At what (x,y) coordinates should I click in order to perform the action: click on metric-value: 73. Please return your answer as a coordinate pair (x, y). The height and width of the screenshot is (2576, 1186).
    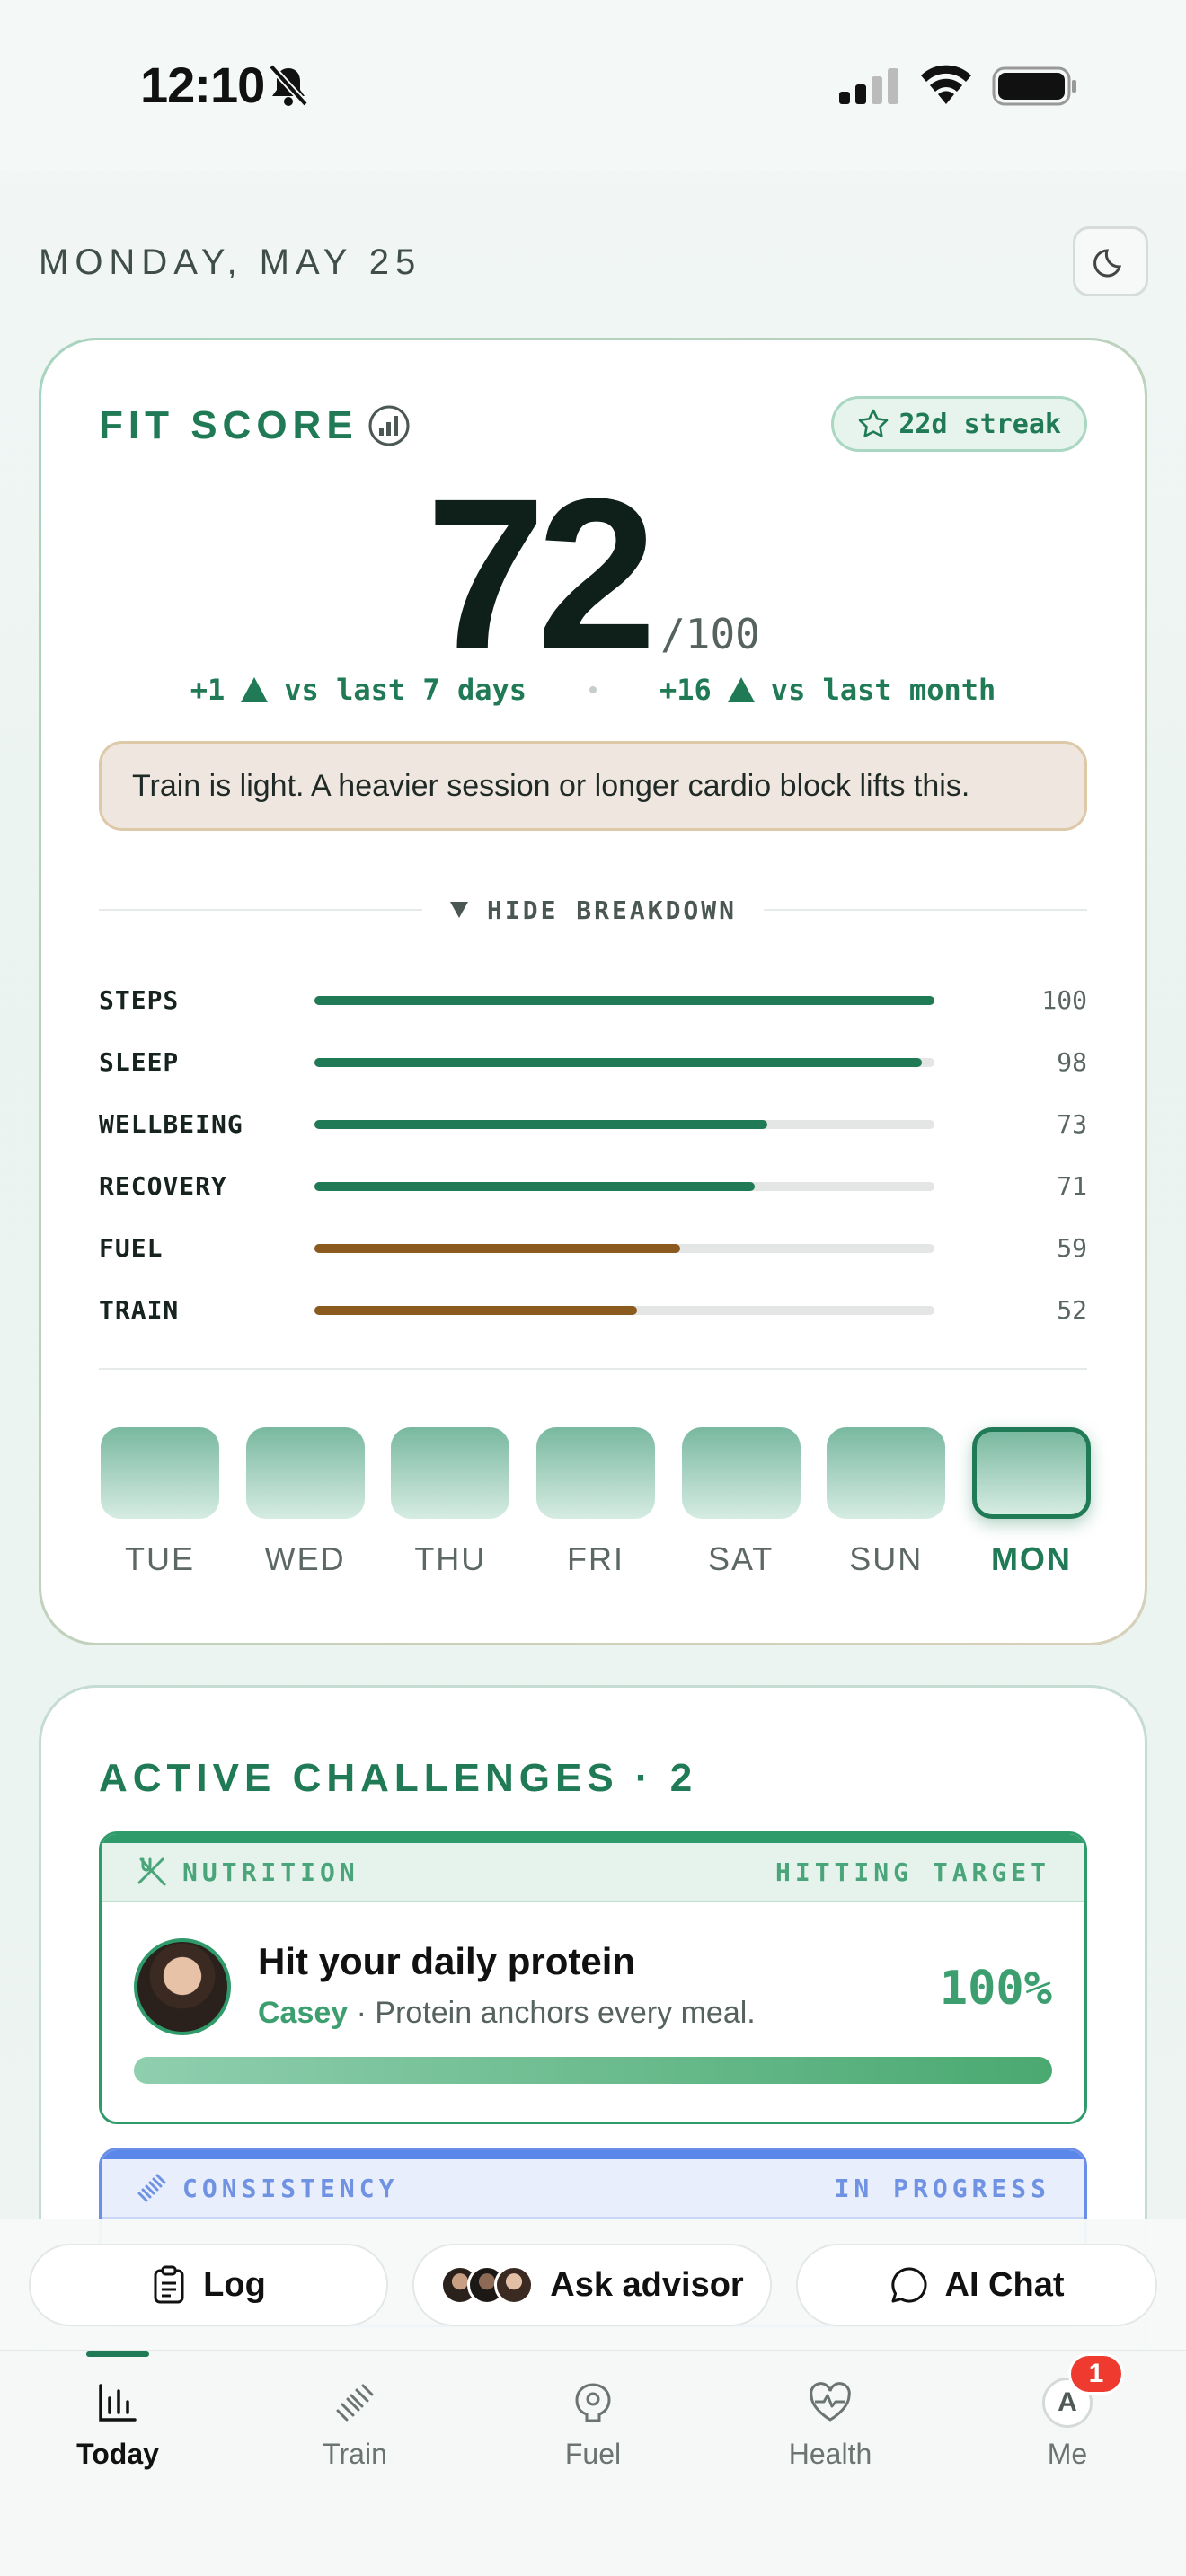
    Looking at the image, I should click on (1072, 1124).